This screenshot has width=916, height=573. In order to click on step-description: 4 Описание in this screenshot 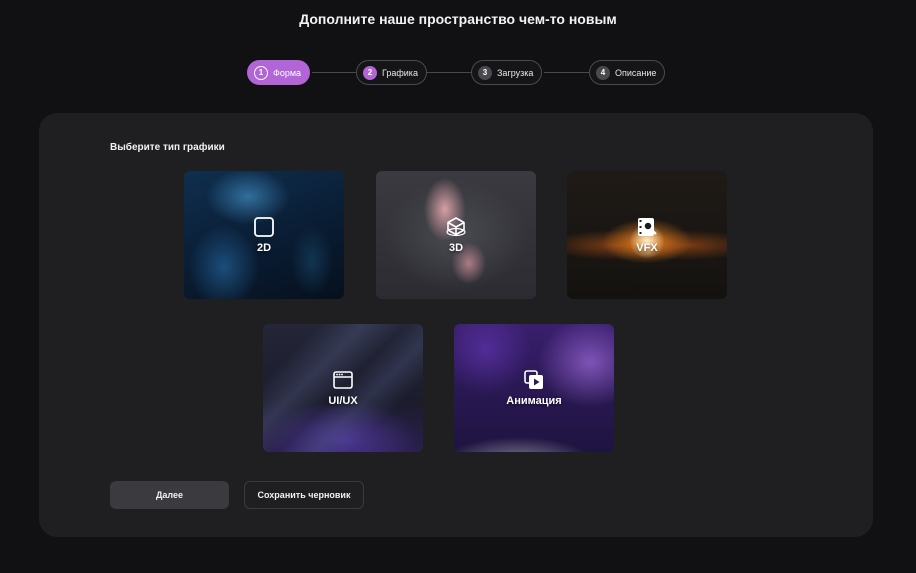, I will do `click(627, 72)`.